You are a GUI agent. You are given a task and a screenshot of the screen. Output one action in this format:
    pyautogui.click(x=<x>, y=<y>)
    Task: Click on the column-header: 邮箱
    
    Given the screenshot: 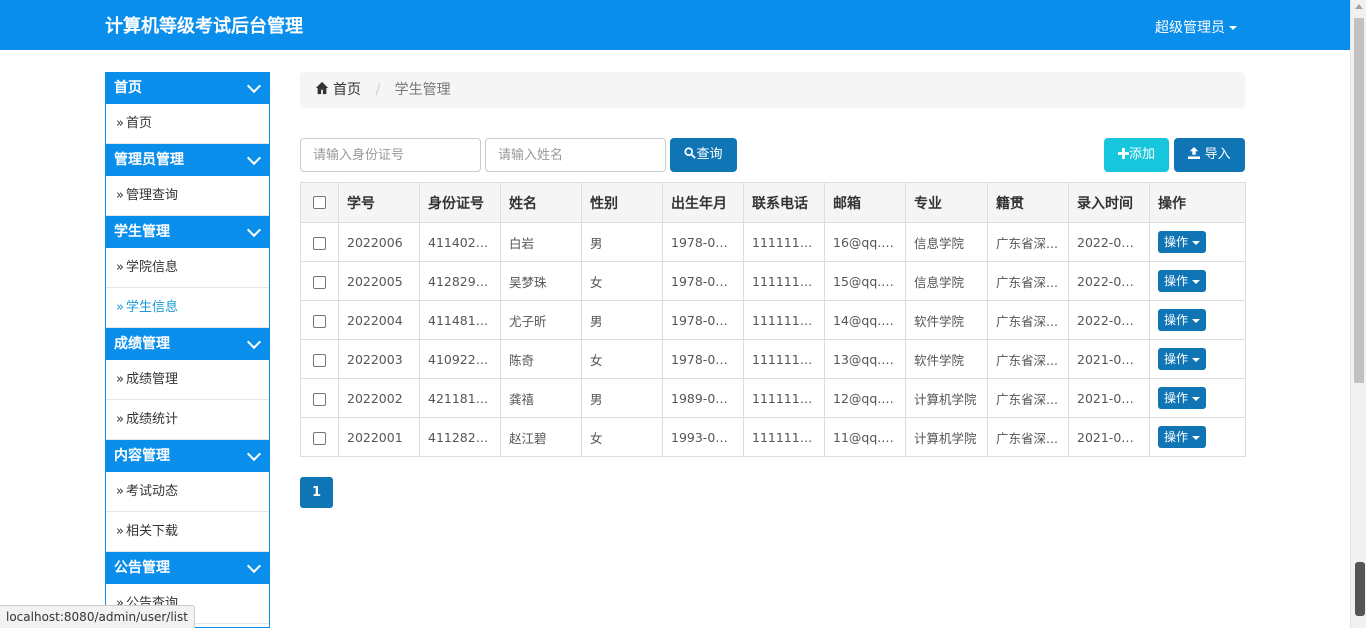 What is the action you would take?
    pyautogui.click(x=865, y=202)
    